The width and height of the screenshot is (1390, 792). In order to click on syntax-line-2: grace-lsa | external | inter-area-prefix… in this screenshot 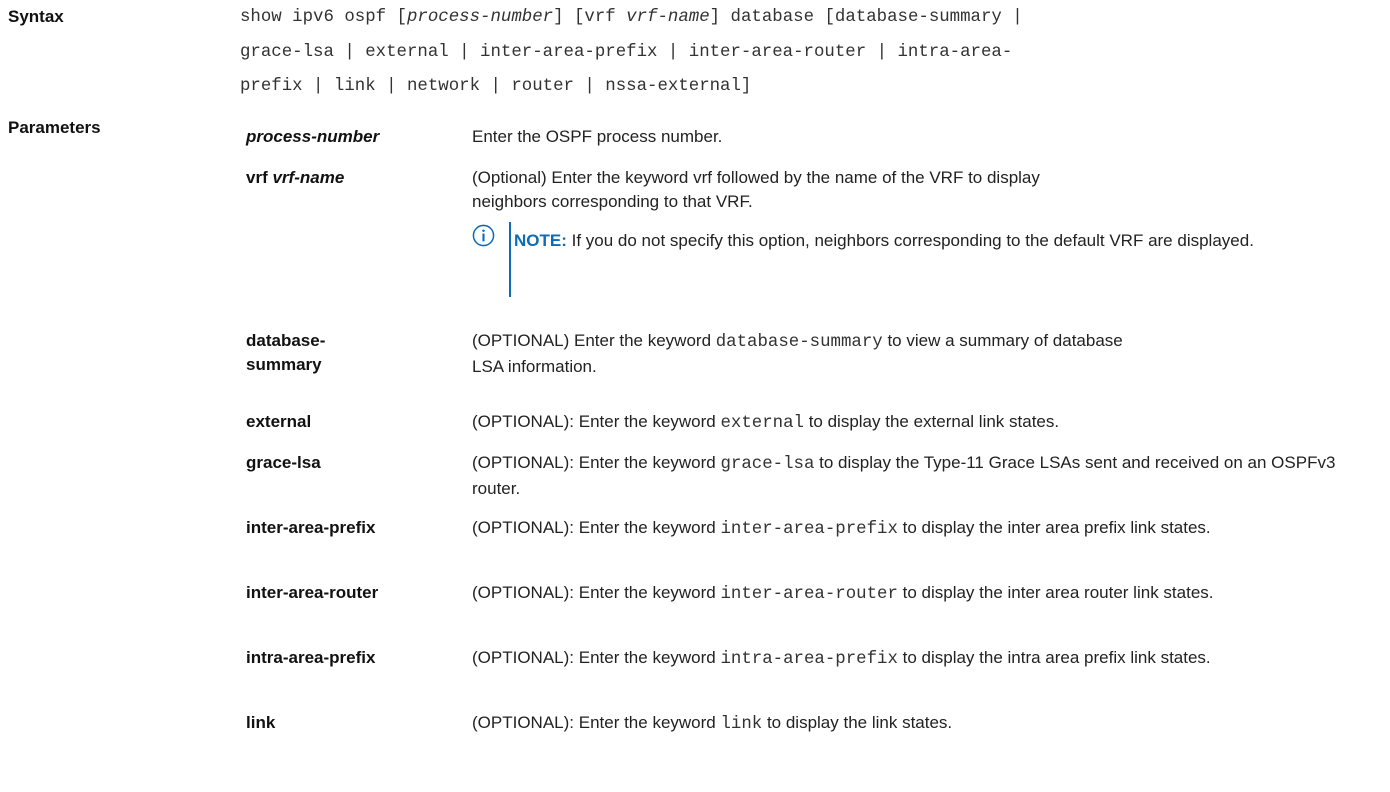, I will do `click(626, 52)`.